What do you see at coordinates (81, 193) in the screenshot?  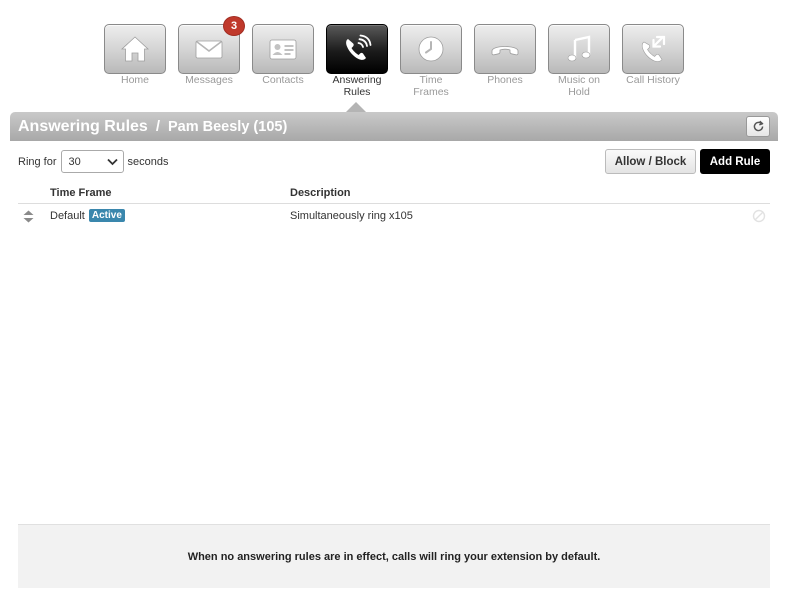 I see `column-header-time-frame: Time Frame` at bounding box center [81, 193].